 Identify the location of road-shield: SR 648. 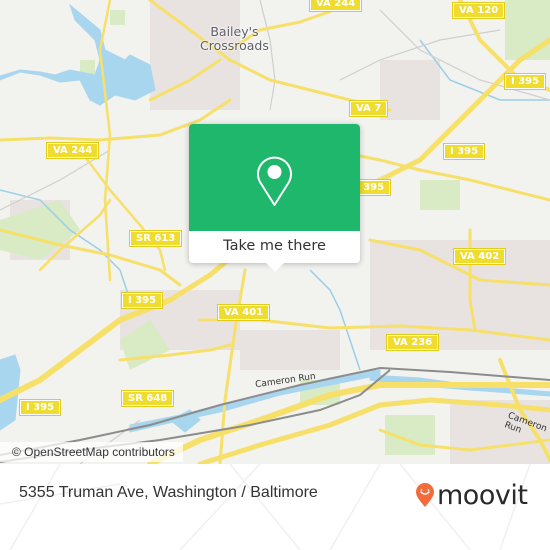
(147, 398).